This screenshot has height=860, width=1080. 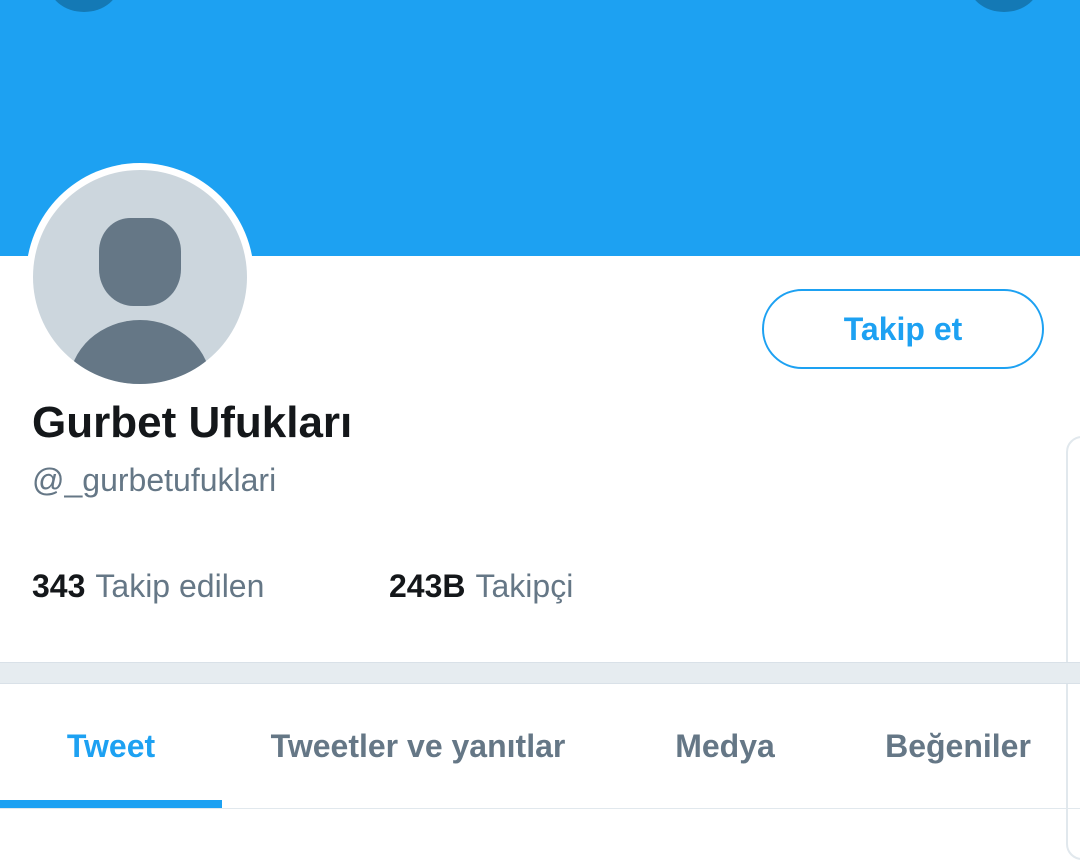 What do you see at coordinates (540, 673) in the screenshot?
I see `section-divider` at bounding box center [540, 673].